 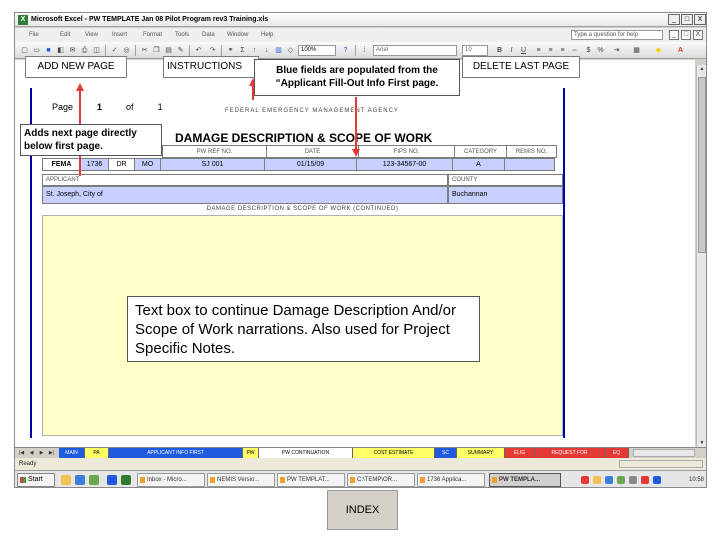 I want to click on save-icon: ■, so click(x=48, y=50).